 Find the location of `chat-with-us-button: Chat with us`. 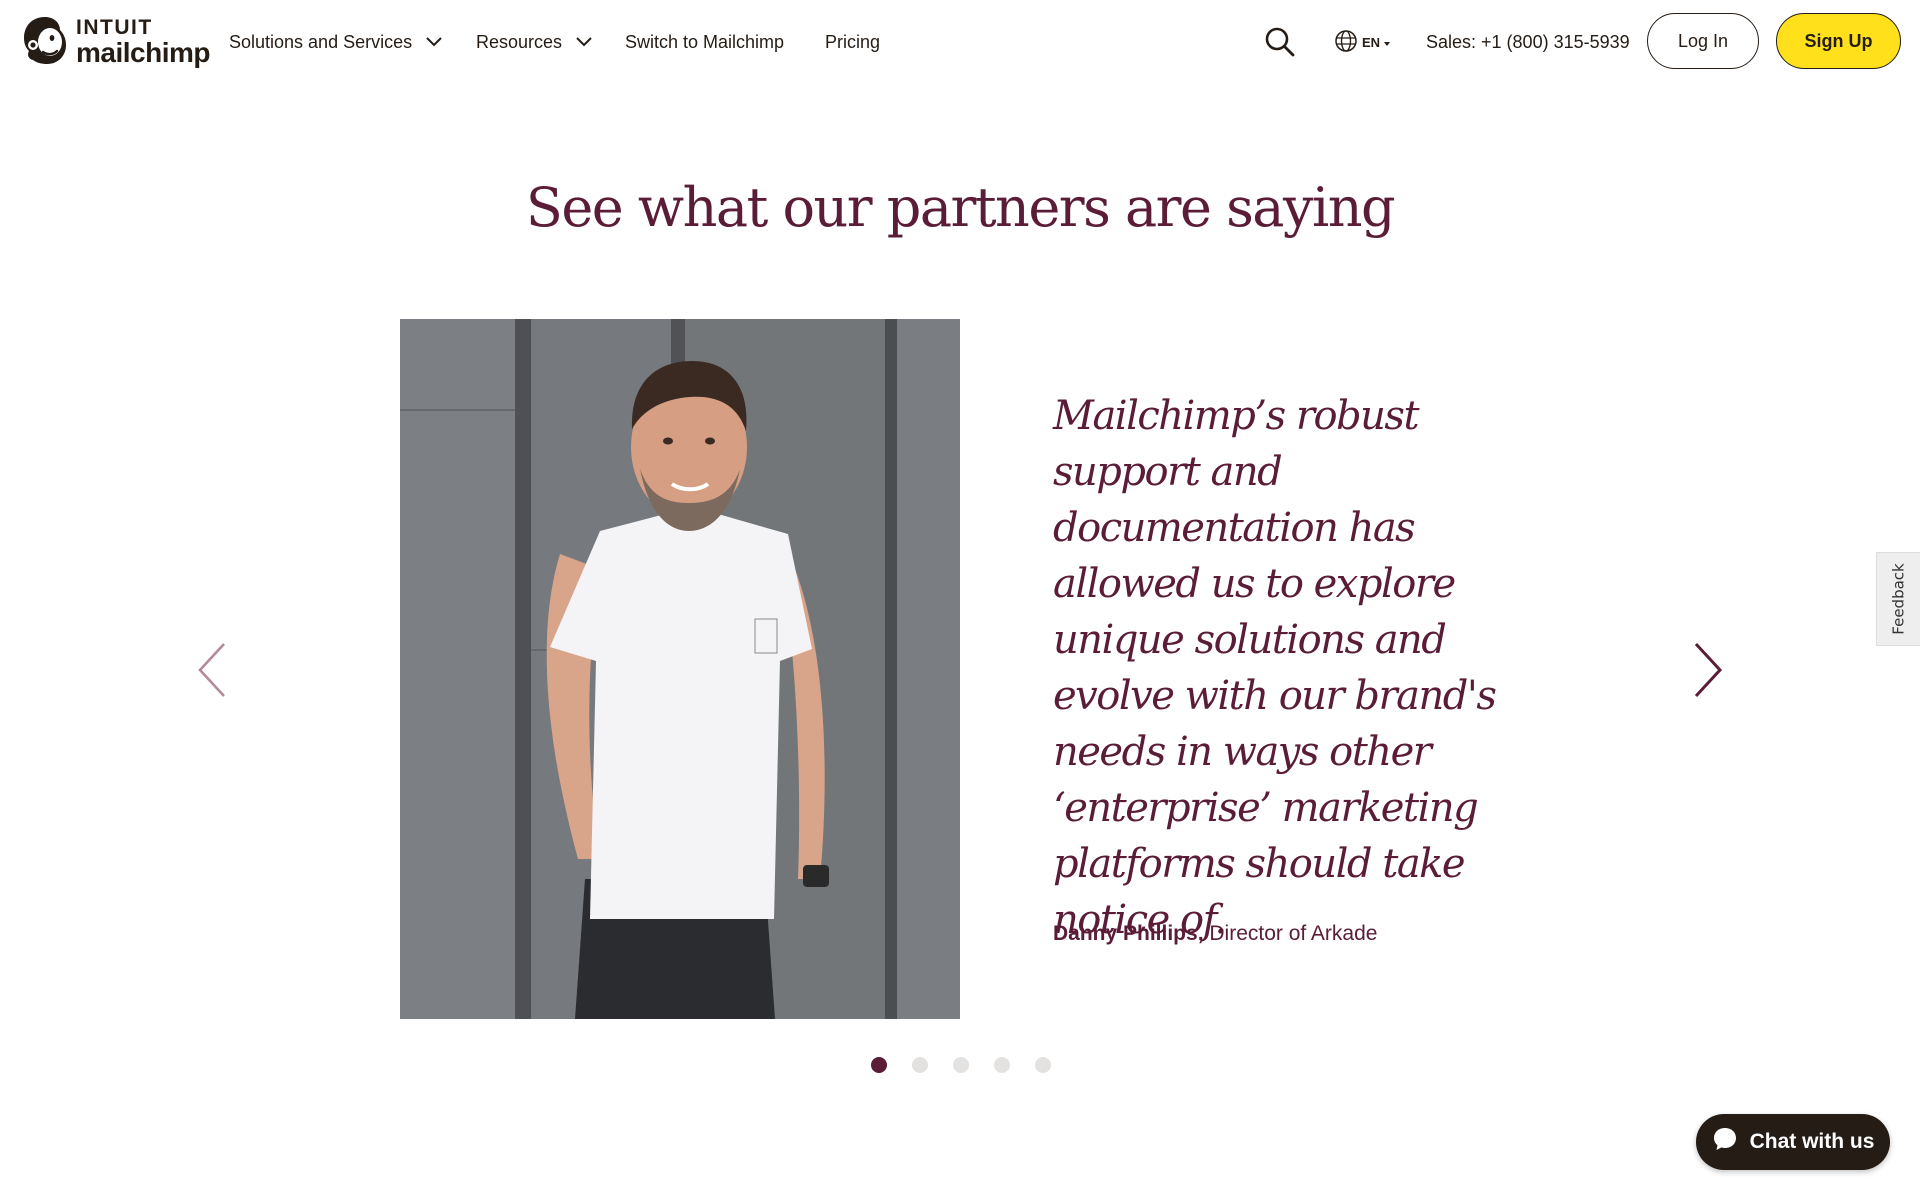

chat-with-us-button: Chat with us is located at coordinates (1793, 1142).